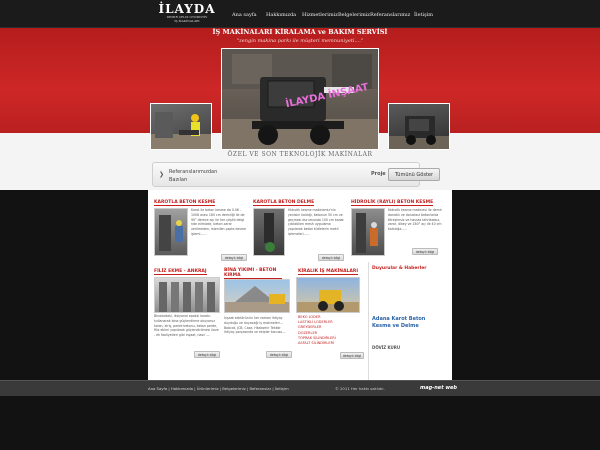 The height and width of the screenshot is (450, 600). I want to click on references-label-line2: Bazıları, so click(178, 180).